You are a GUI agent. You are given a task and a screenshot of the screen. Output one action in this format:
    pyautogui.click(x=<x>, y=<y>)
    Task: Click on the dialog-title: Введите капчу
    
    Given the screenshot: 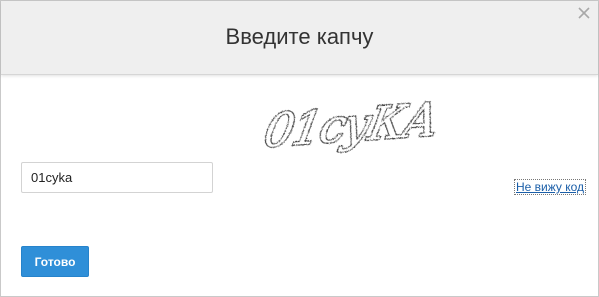 What is the action you would take?
    pyautogui.click(x=299, y=36)
    